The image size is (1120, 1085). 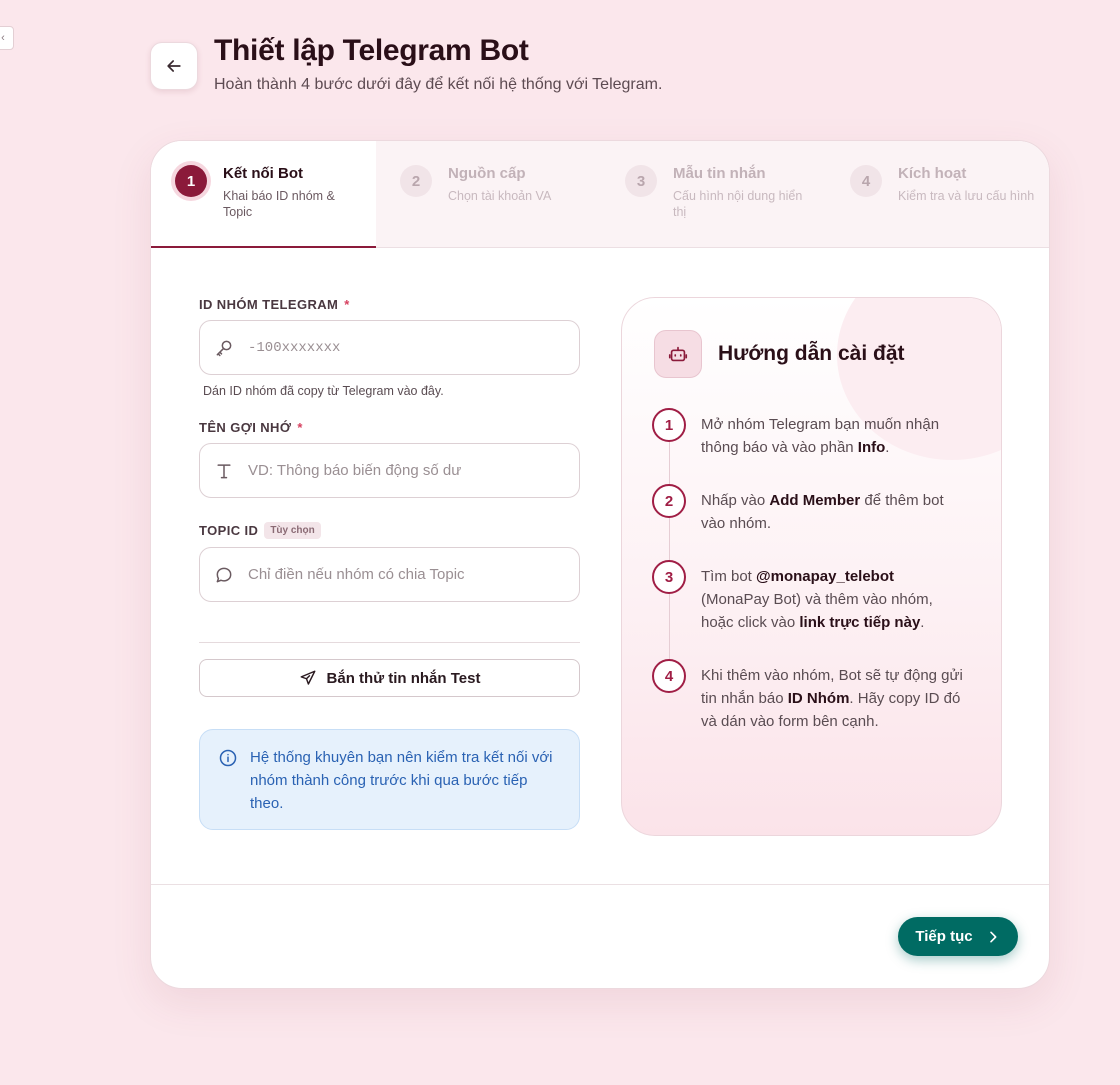 What do you see at coordinates (416, 181) in the screenshot?
I see `step-number: 2` at bounding box center [416, 181].